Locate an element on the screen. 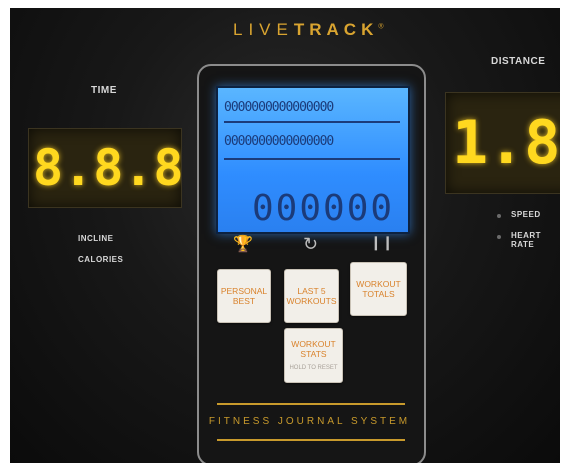 This screenshot has height=471, width=568. lcd-screen: 0000000000000000 0000000000000000 000000 is located at coordinates (313, 160).